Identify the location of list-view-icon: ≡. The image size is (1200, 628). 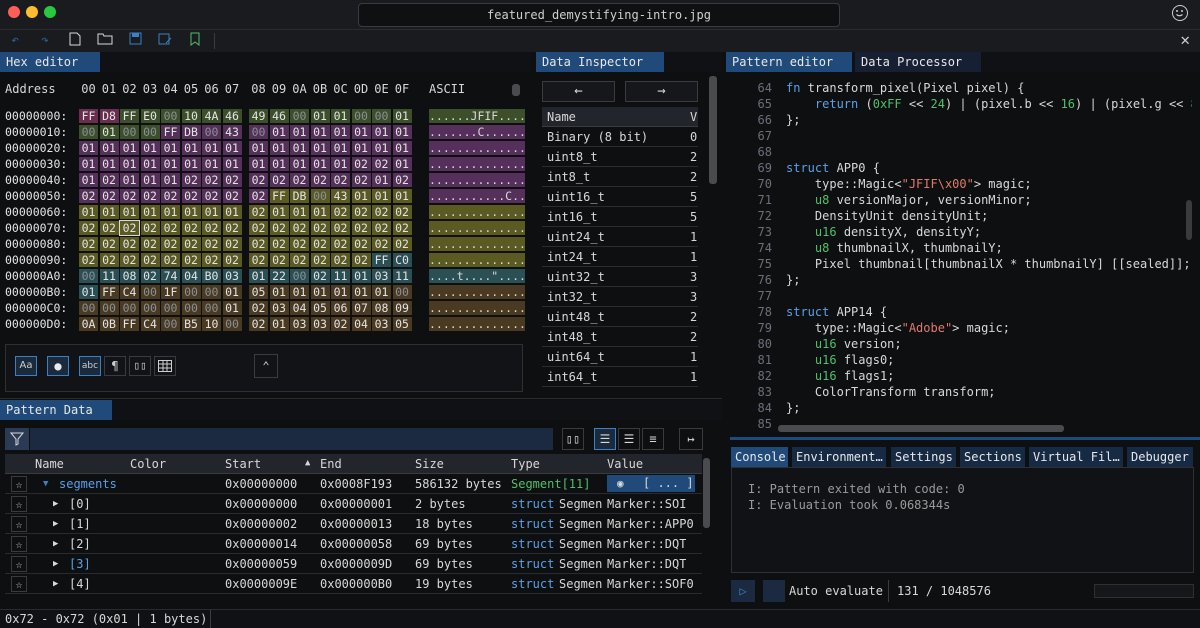
(653, 439).